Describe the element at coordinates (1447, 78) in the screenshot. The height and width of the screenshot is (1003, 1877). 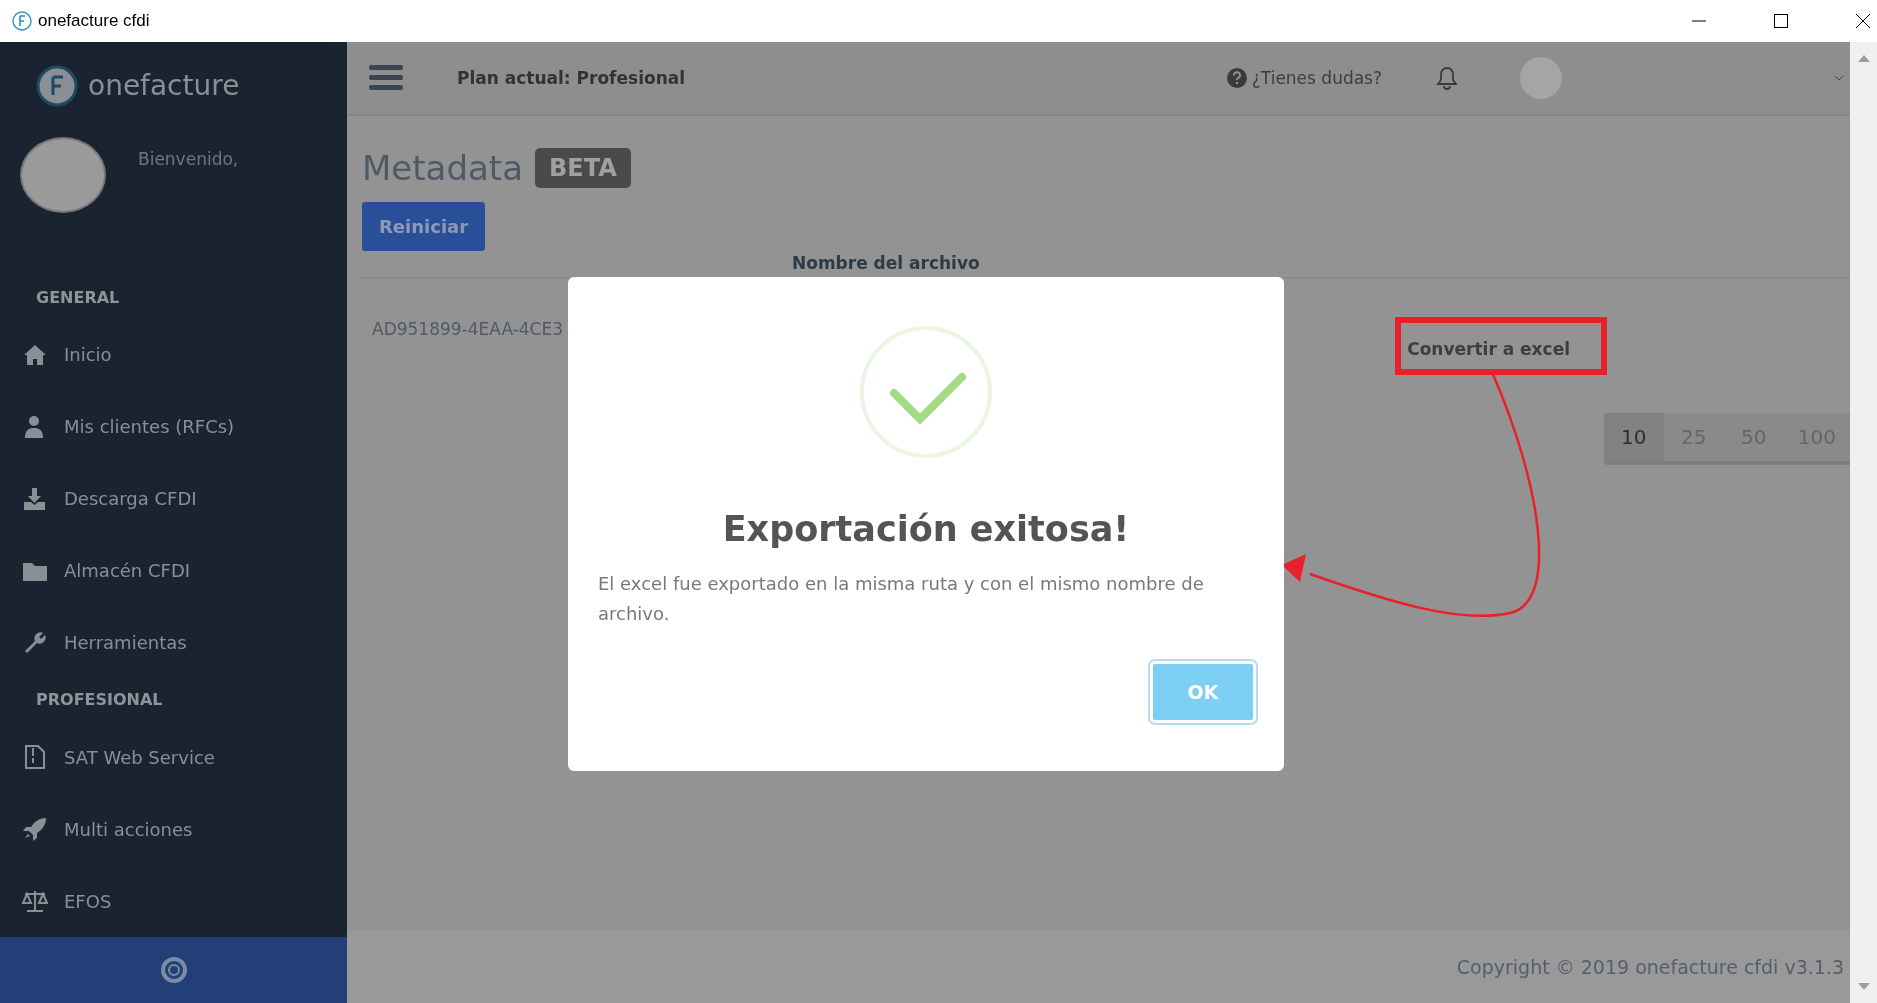
I see `bell-icon` at that location.